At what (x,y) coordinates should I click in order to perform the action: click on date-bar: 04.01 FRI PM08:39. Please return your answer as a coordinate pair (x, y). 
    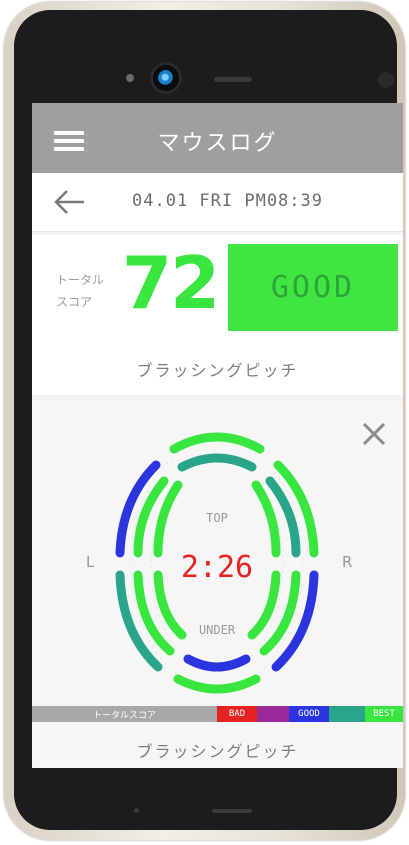
    Looking at the image, I should click on (217, 202).